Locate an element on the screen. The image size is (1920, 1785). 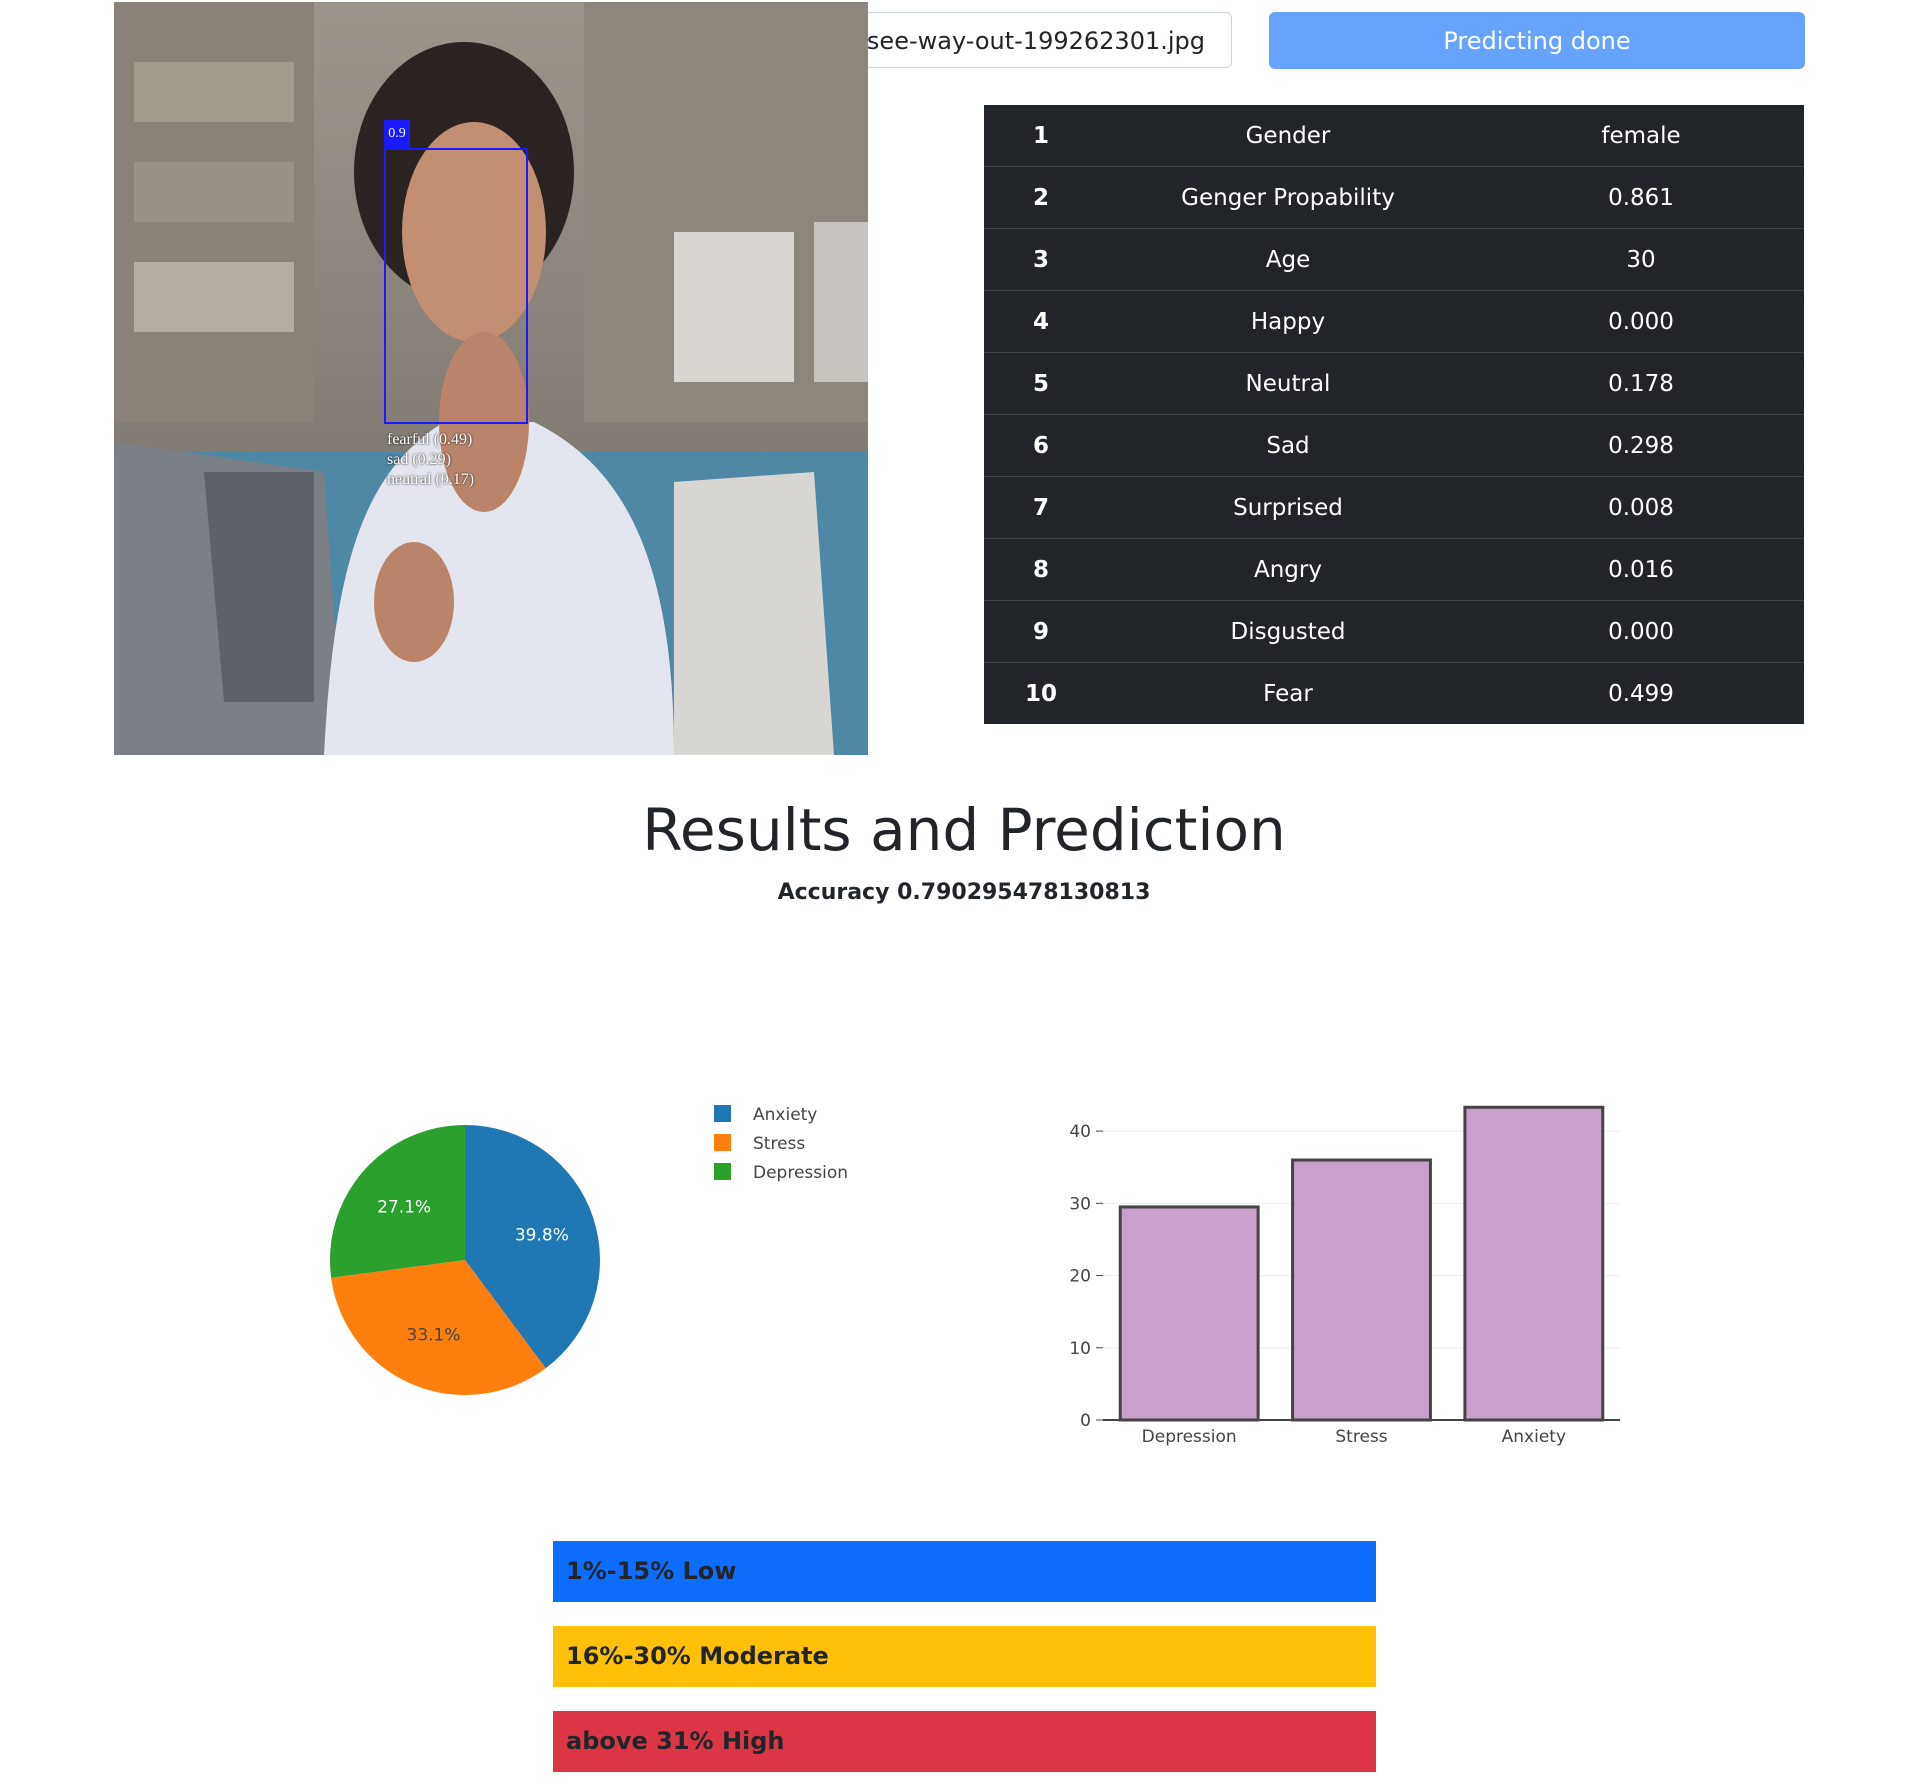
row-key: Age is located at coordinates (1288, 259).